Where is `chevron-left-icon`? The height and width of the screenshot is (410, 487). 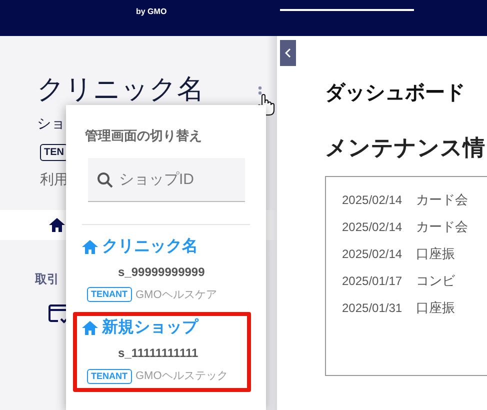 chevron-left-icon is located at coordinates (288, 53).